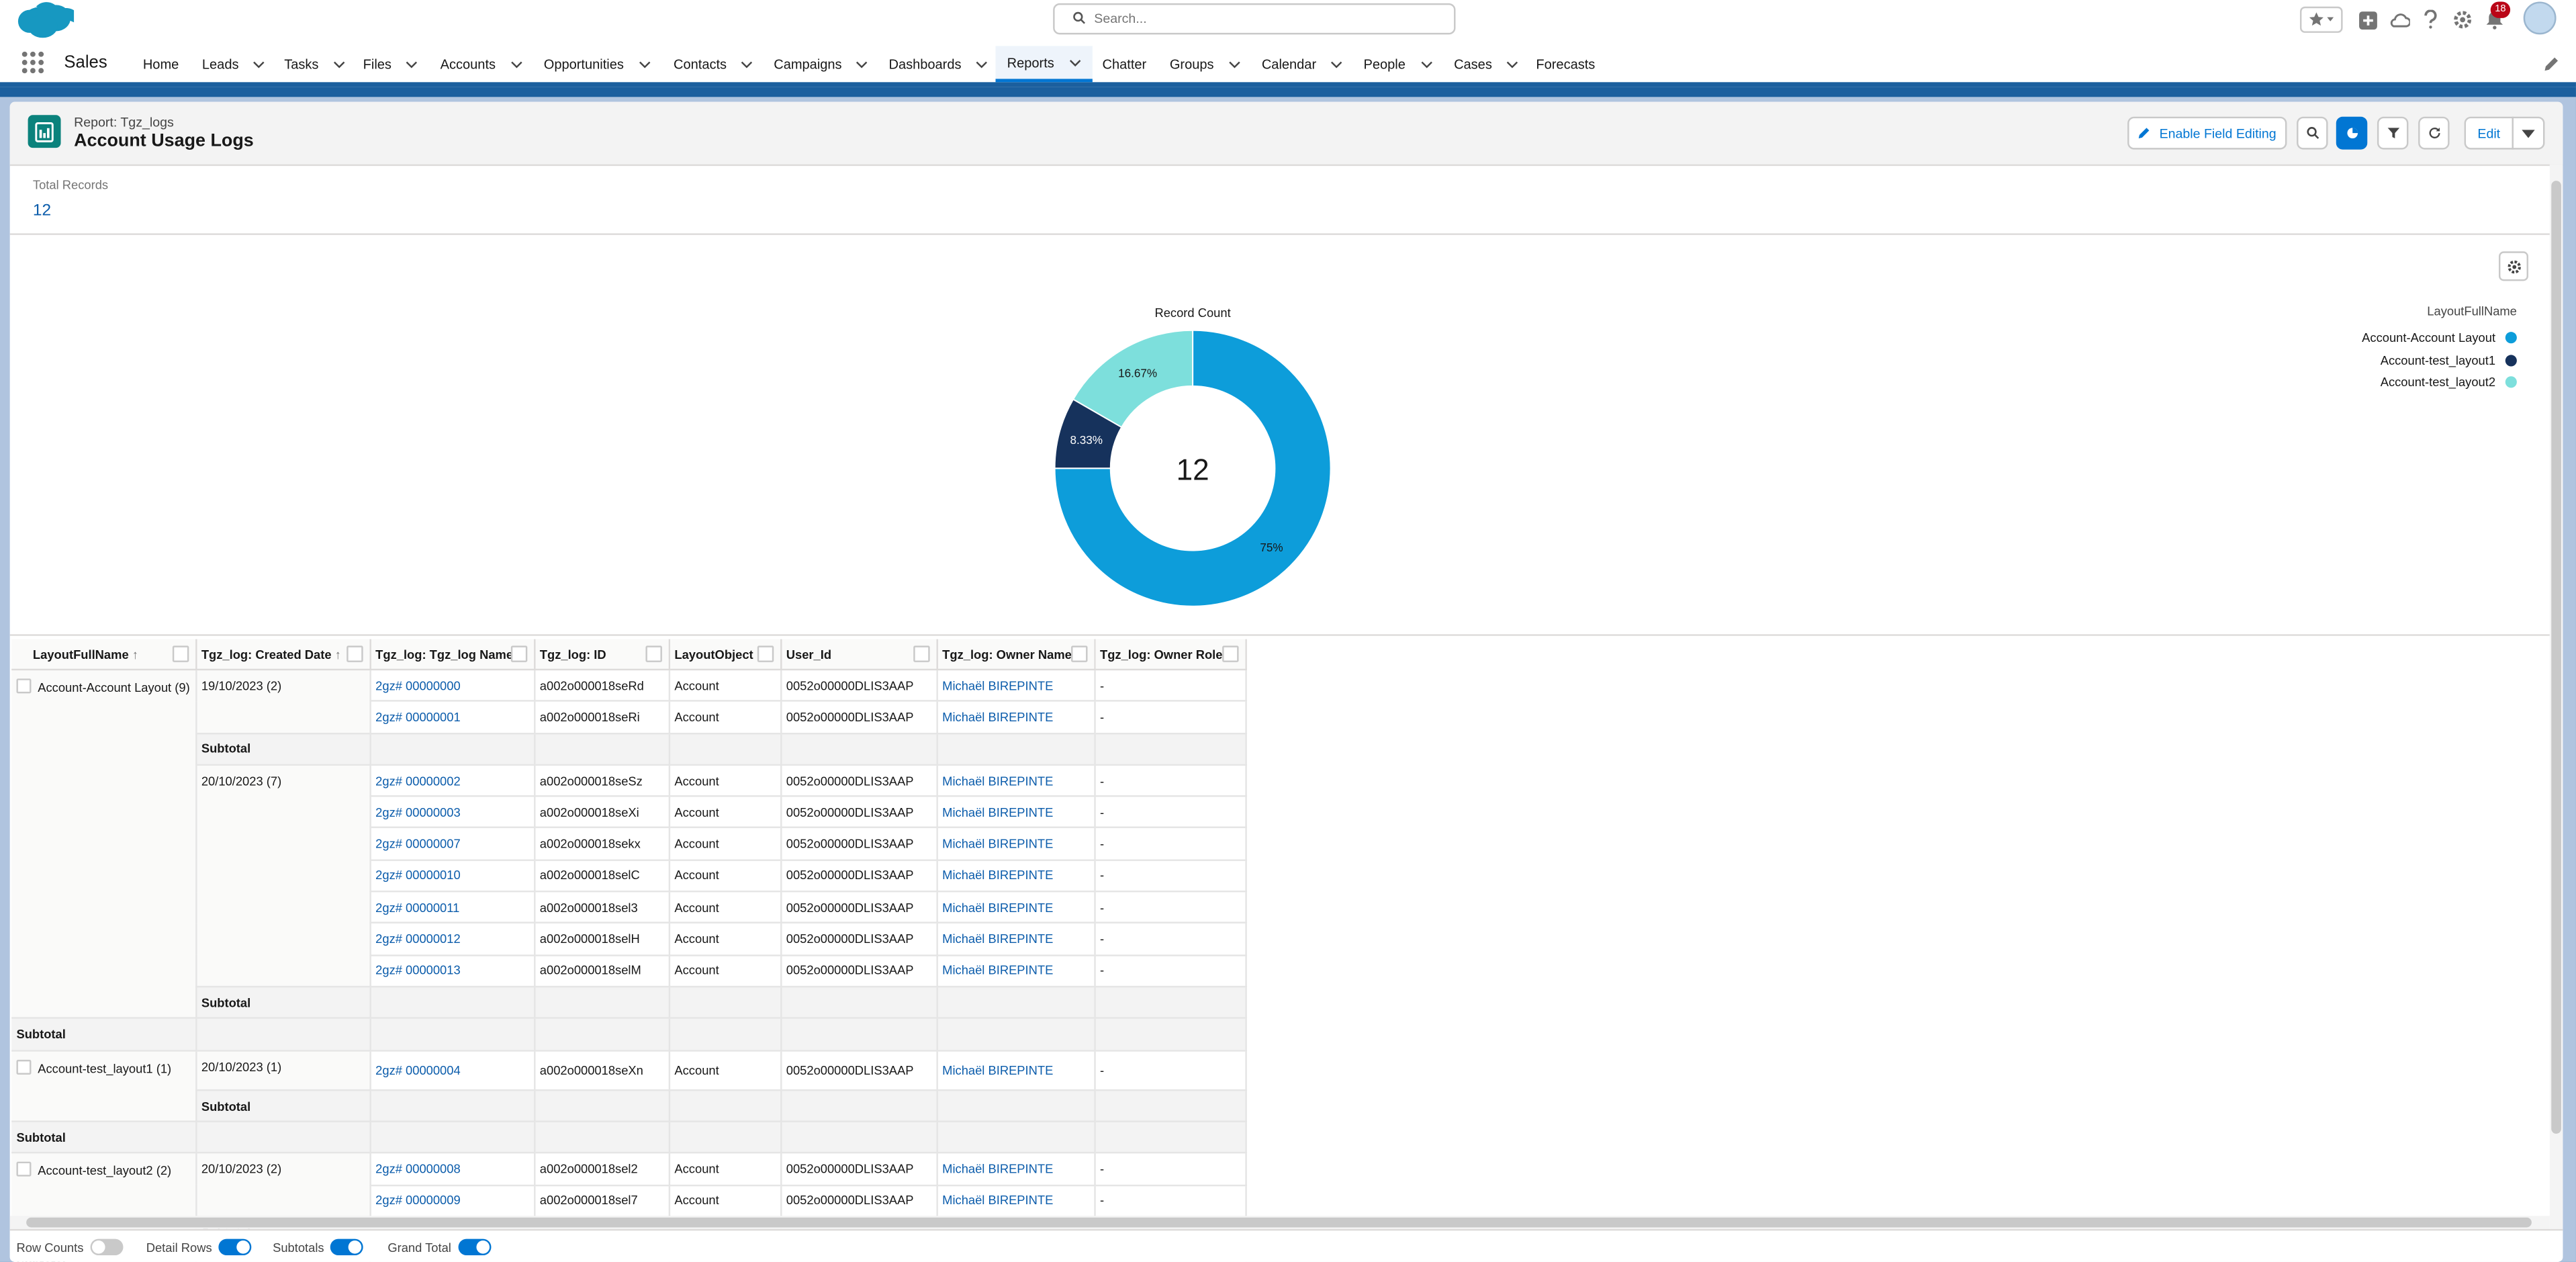  What do you see at coordinates (1015, 655) in the screenshot?
I see `column-header-owner-name: Tgz_log: Owner Name` at bounding box center [1015, 655].